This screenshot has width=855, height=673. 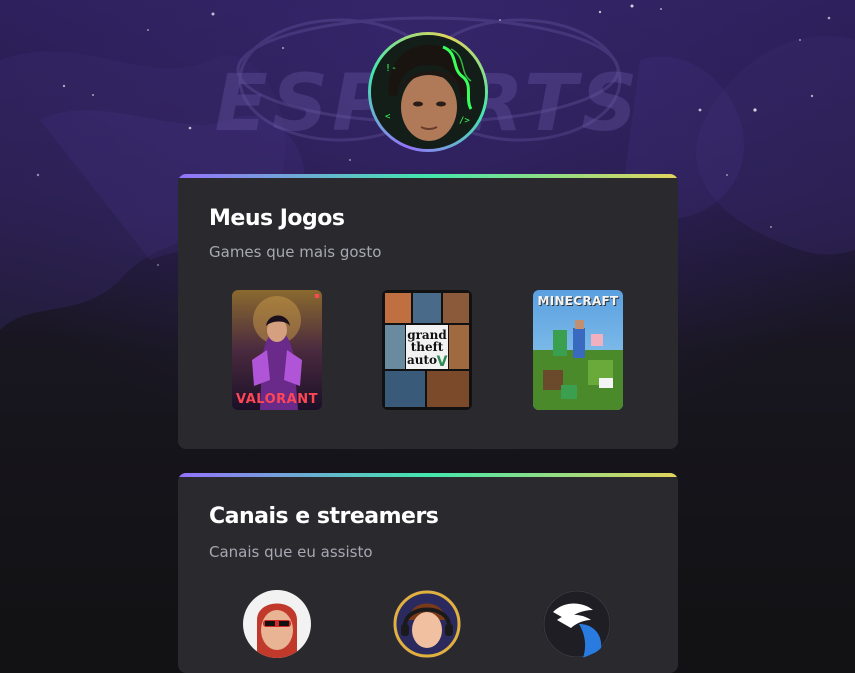 What do you see at coordinates (442, 362) in the screenshot?
I see `gta-word-v: V` at bounding box center [442, 362].